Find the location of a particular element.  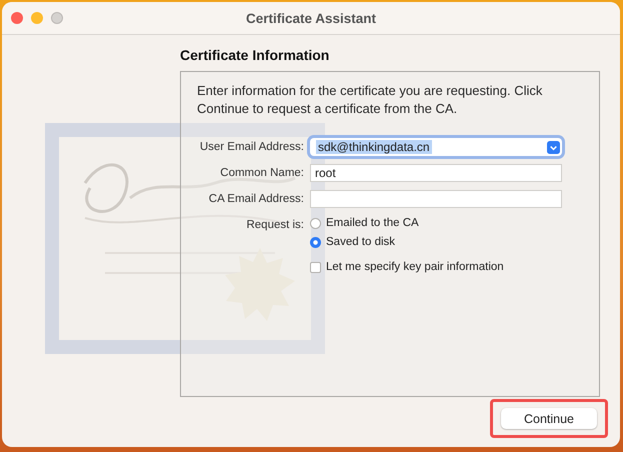

email-popup: sdk@thinkingdata.cn is located at coordinates (436, 147).